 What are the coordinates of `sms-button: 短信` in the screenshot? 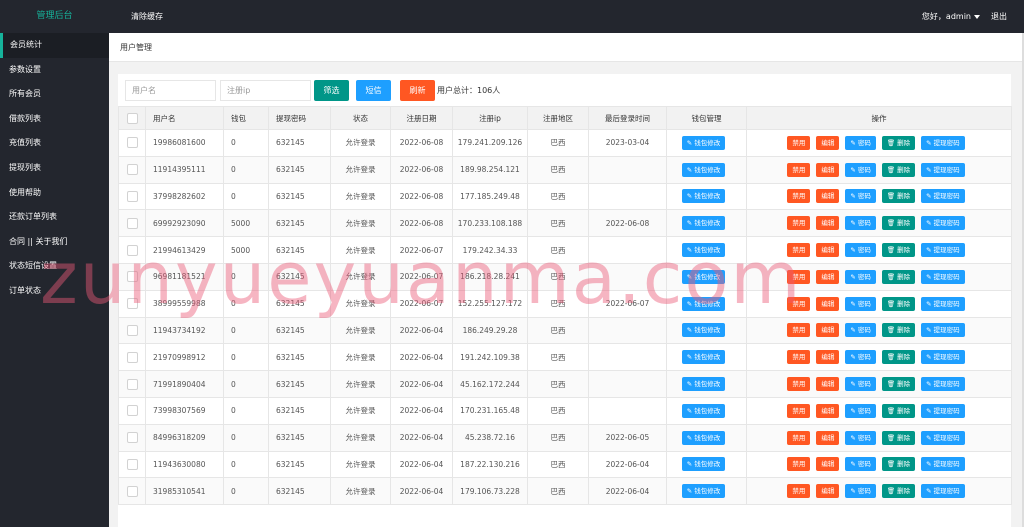 It's located at (373, 90).